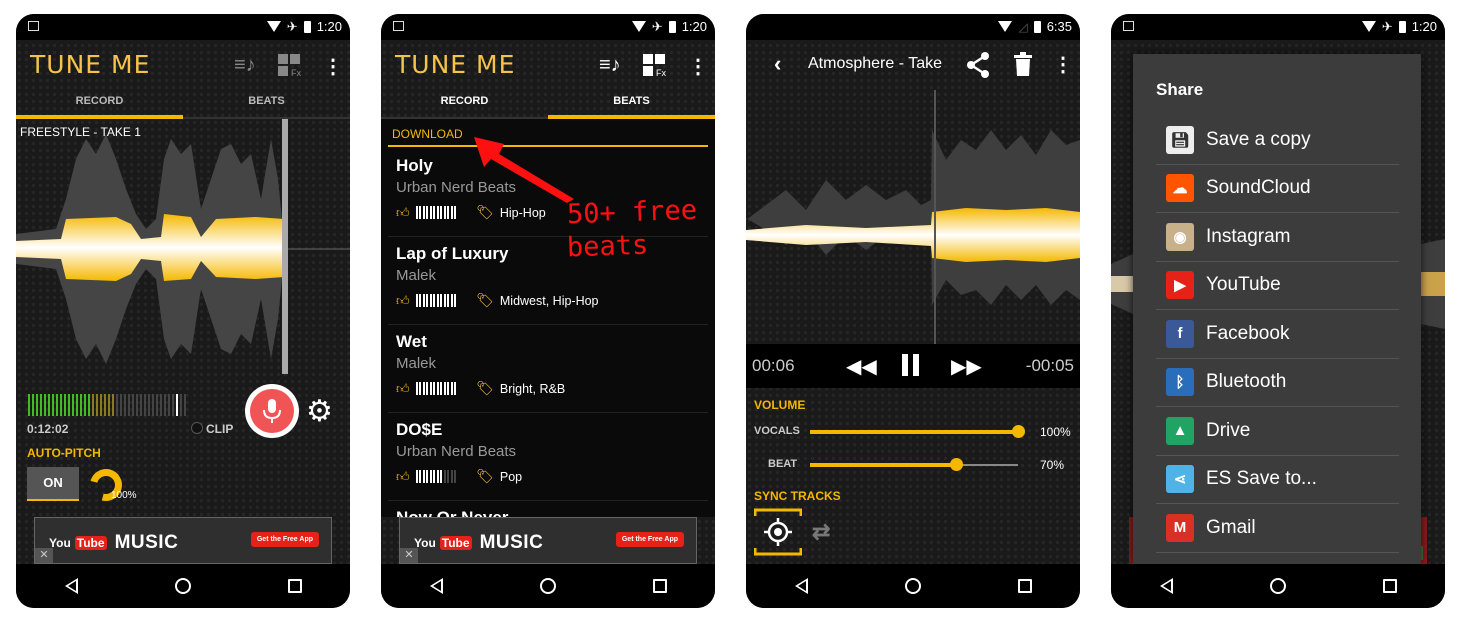 The width and height of the screenshot is (1458, 622). What do you see at coordinates (398, 26) in the screenshot?
I see `image-notification-icon` at bounding box center [398, 26].